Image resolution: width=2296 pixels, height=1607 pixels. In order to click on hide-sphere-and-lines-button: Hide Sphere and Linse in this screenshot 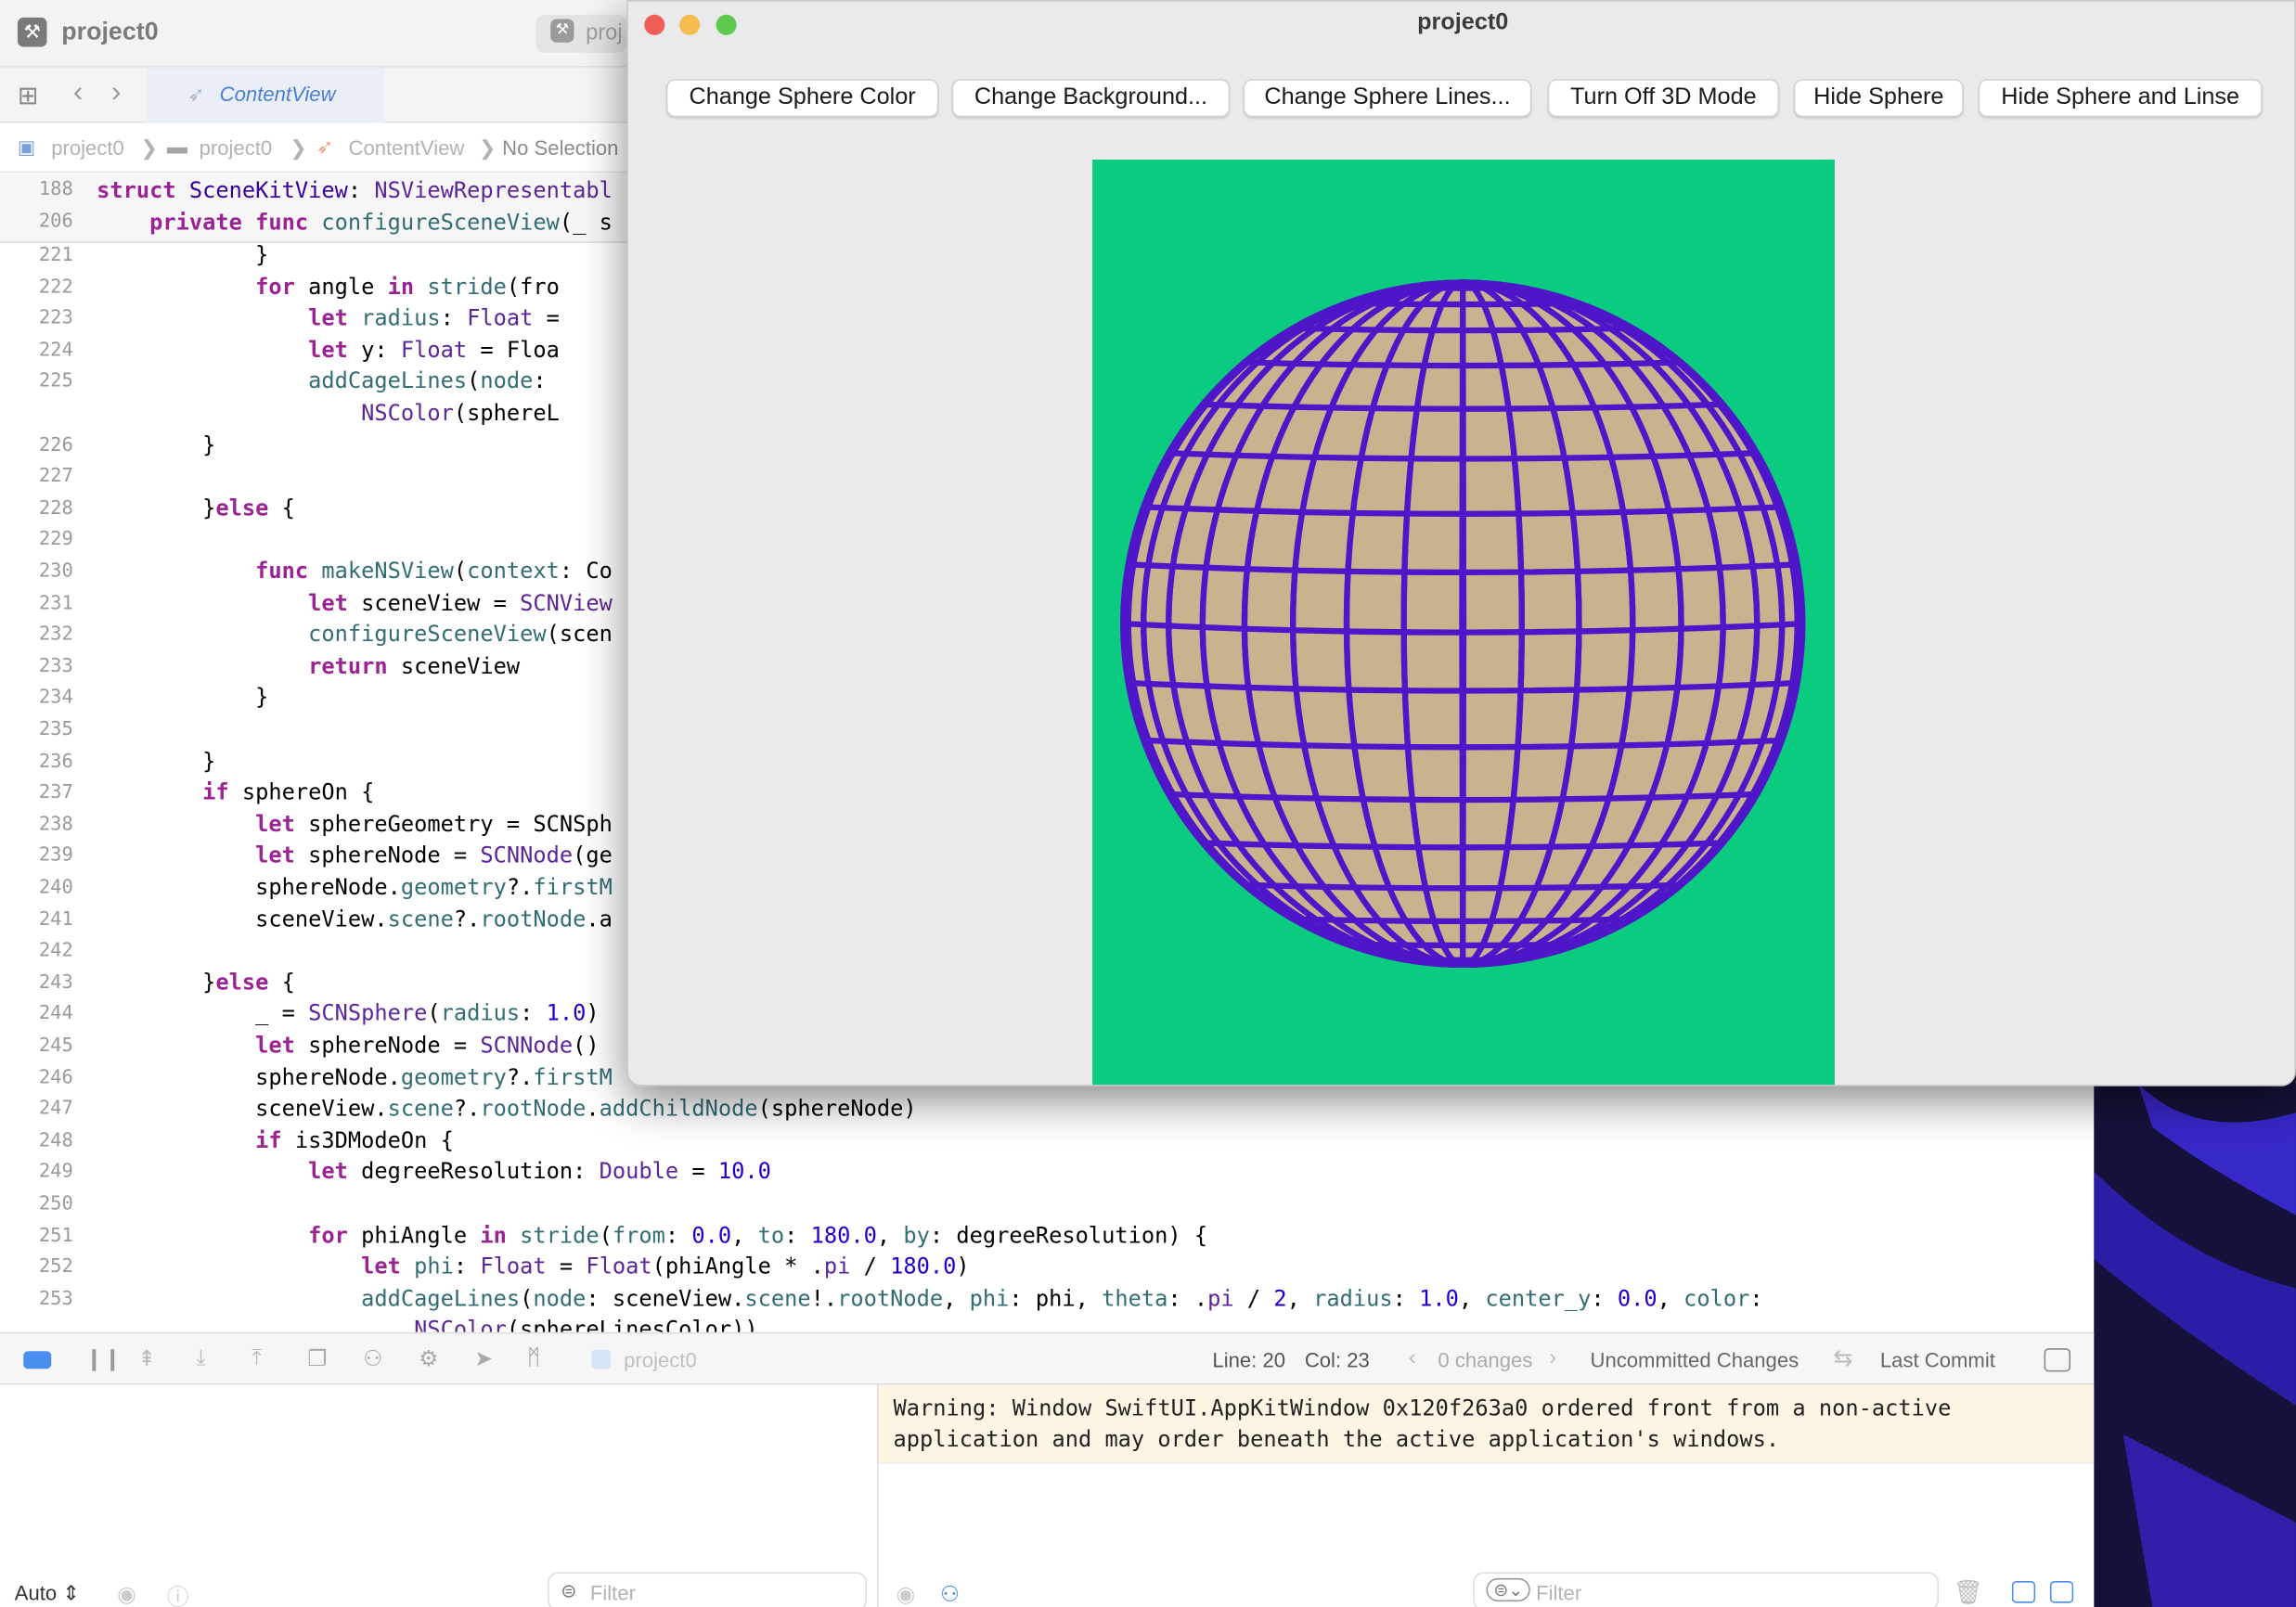, I will do `click(2120, 98)`.